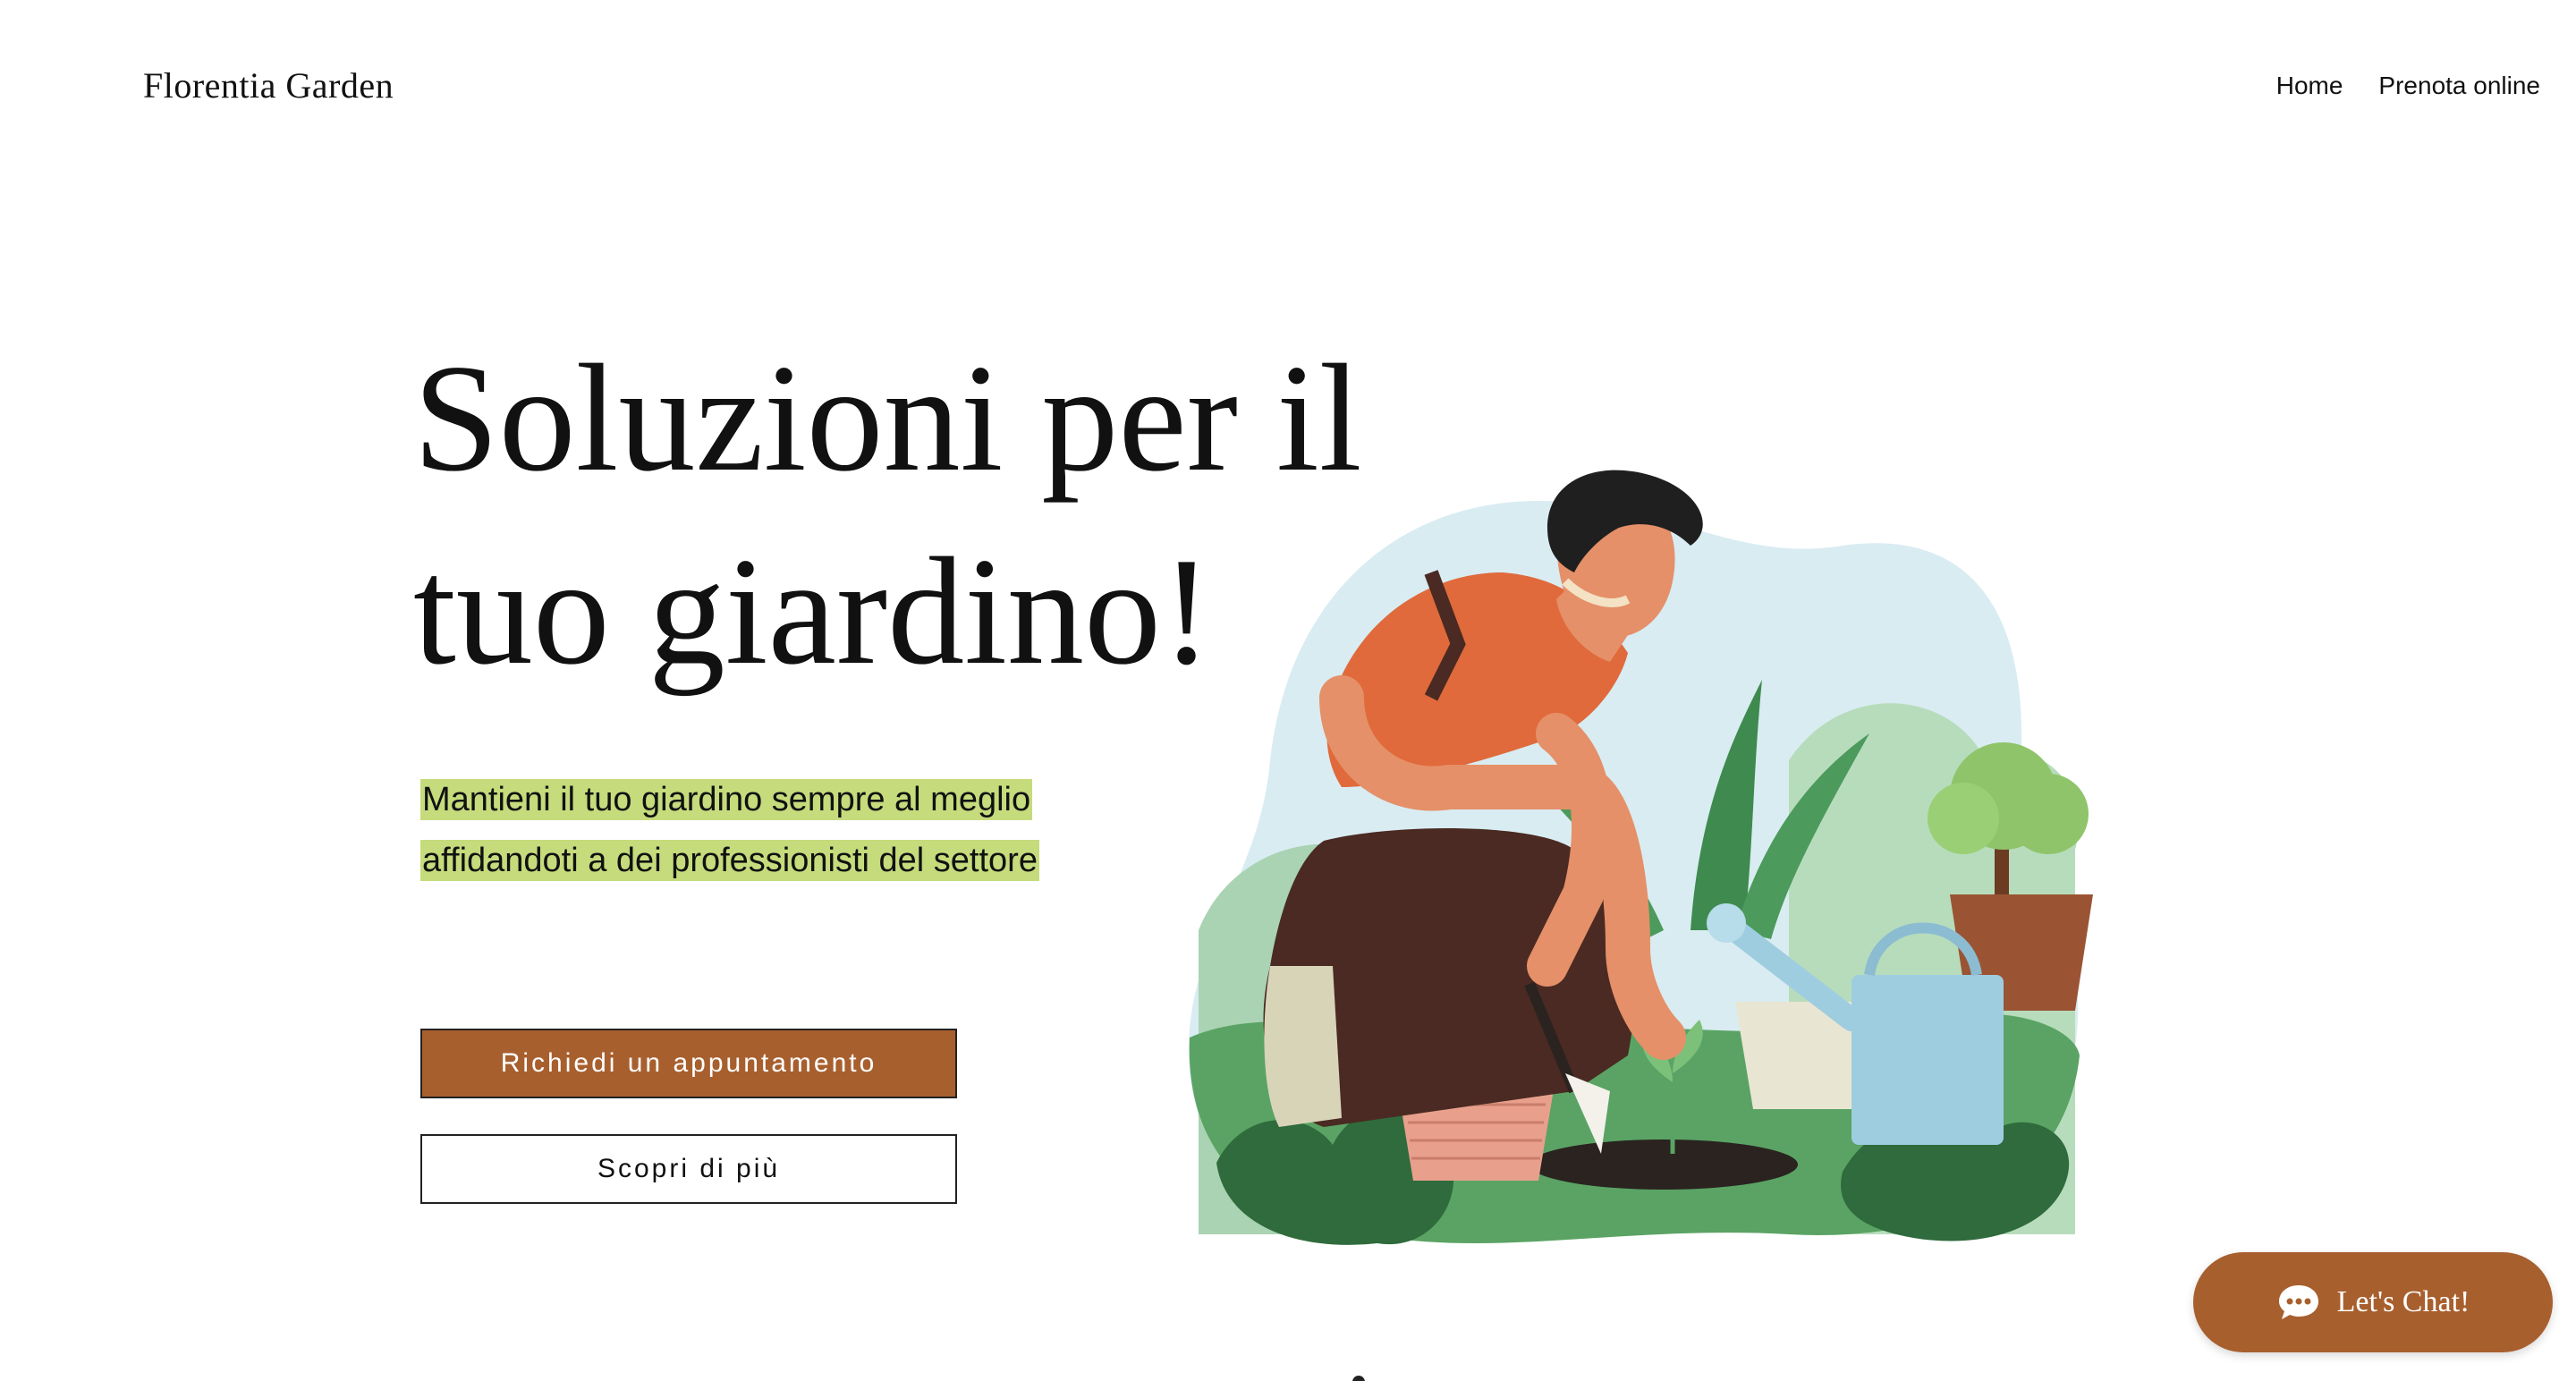 Image resolution: width=2576 pixels, height=1381 pixels. Describe the element at coordinates (2403, 1301) in the screenshot. I see `chat-widget-label: Let's Chat!` at that location.